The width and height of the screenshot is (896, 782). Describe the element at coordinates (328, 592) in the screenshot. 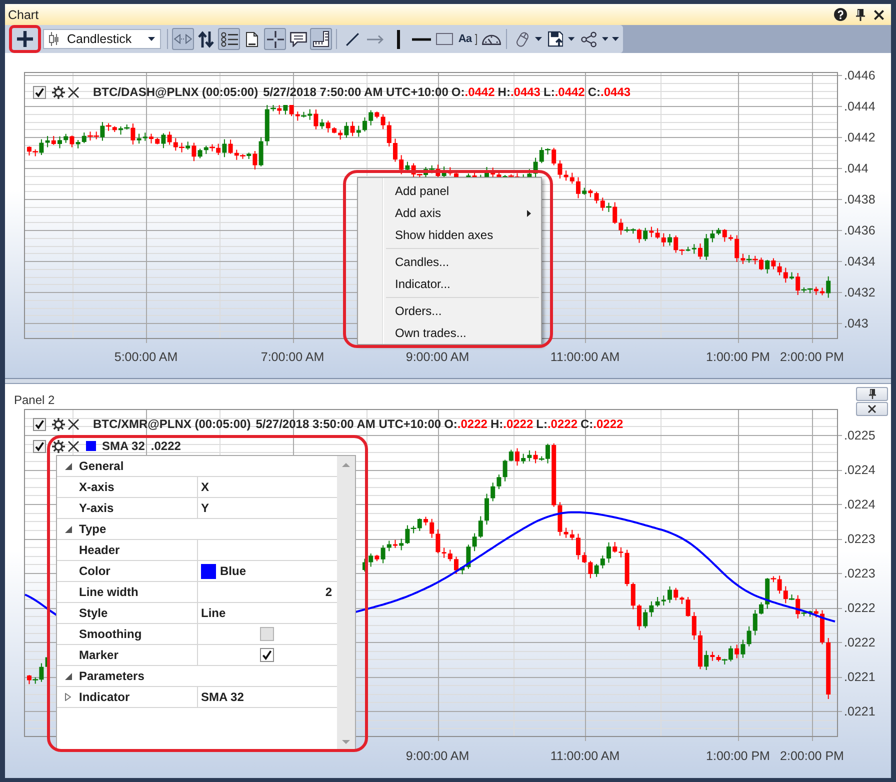

I see `property-value: 2` at that location.